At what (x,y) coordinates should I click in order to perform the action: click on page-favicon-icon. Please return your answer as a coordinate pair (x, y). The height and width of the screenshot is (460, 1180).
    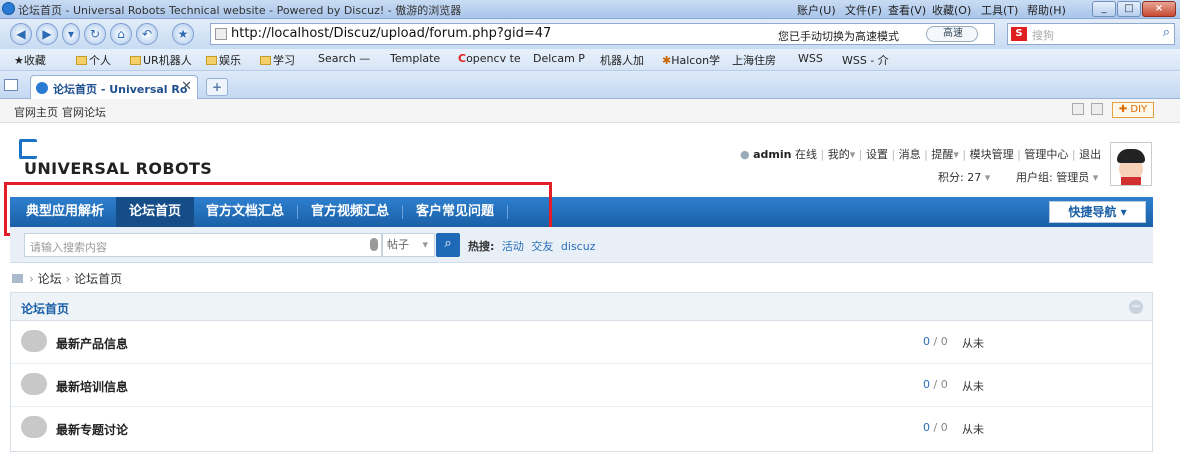
    Looking at the image, I should click on (221, 34).